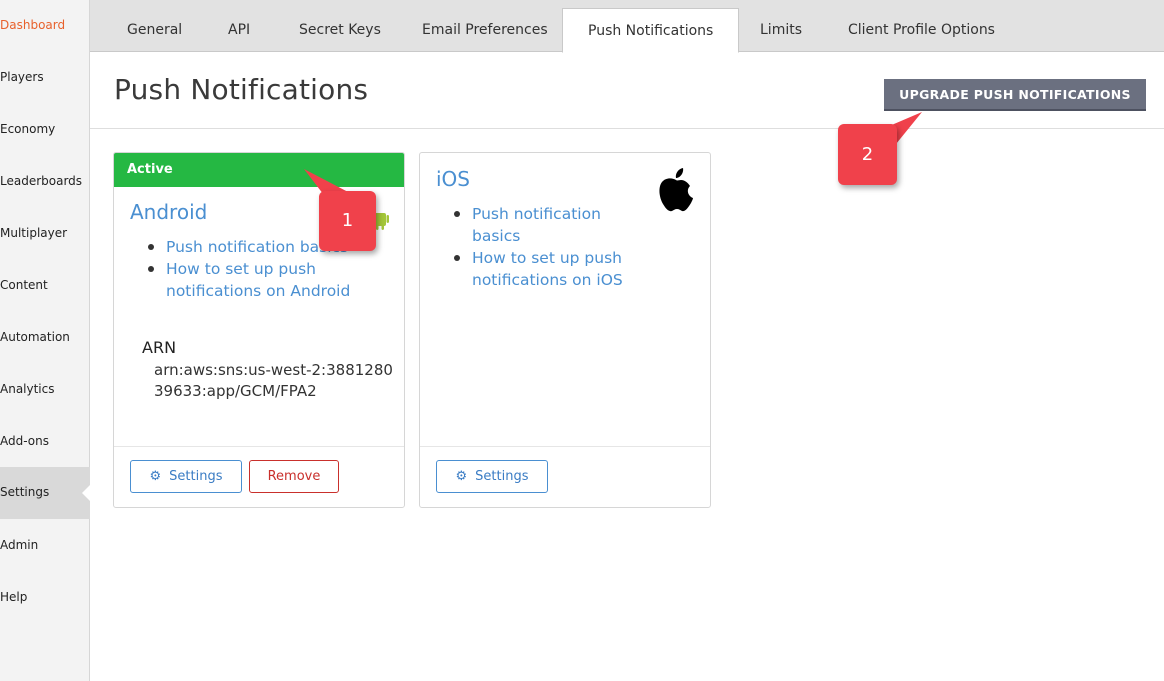 The width and height of the screenshot is (1164, 681). I want to click on tab-general: General, so click(154, 30).